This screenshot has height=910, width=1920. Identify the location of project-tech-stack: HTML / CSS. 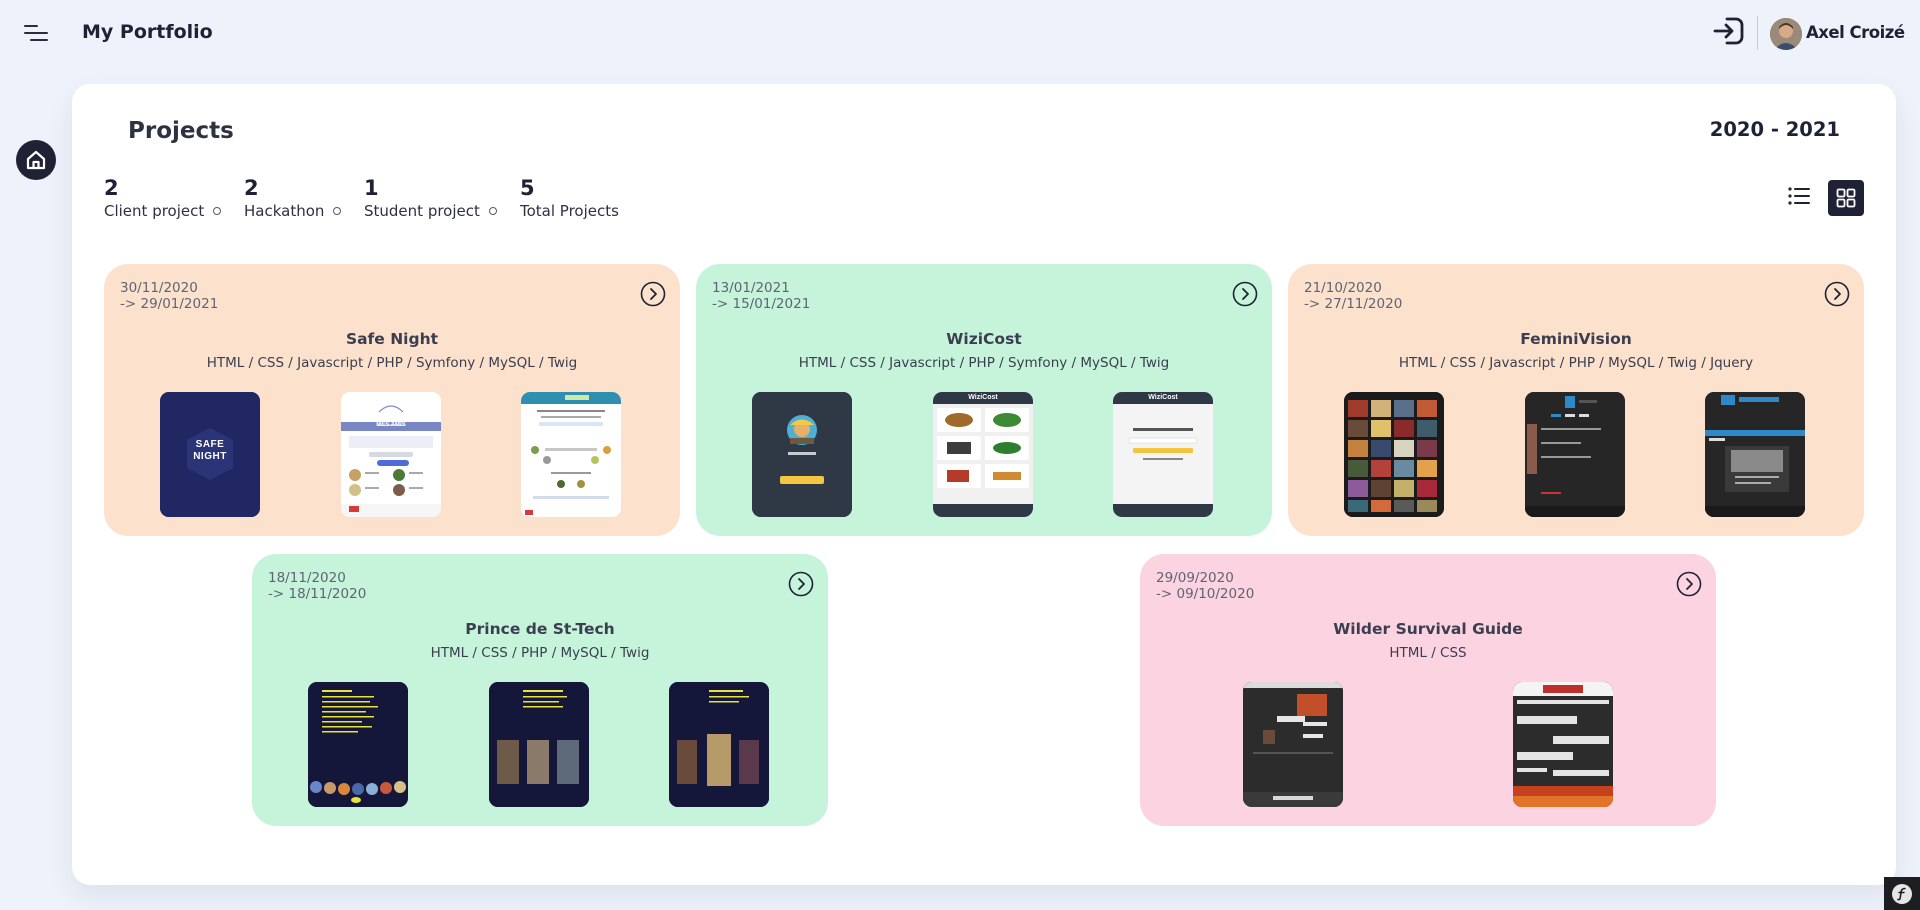
(1428, 653).